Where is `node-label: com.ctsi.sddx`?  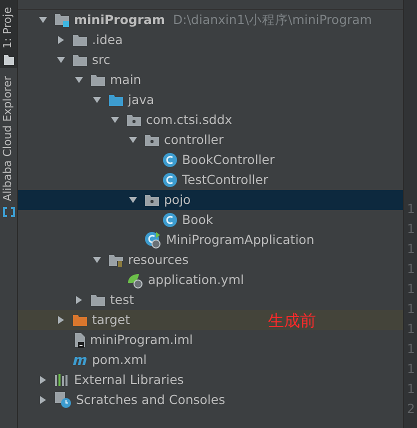 node-label: com.ctsi.sddx is located at coordinates (189, 119).